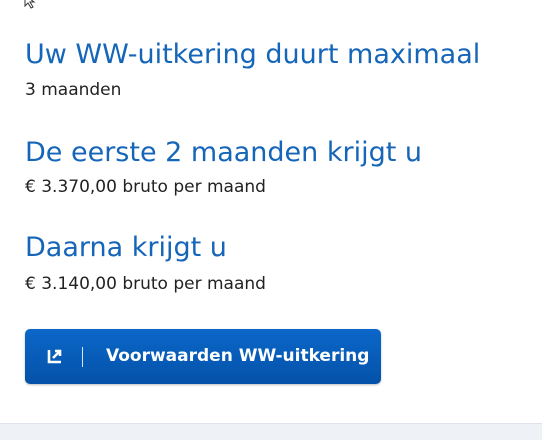  Describe the element at coordinates (253, 54) in the screenshot. I see `duration-heading: Uw WW-uitkering duurt maximaal` at that location.